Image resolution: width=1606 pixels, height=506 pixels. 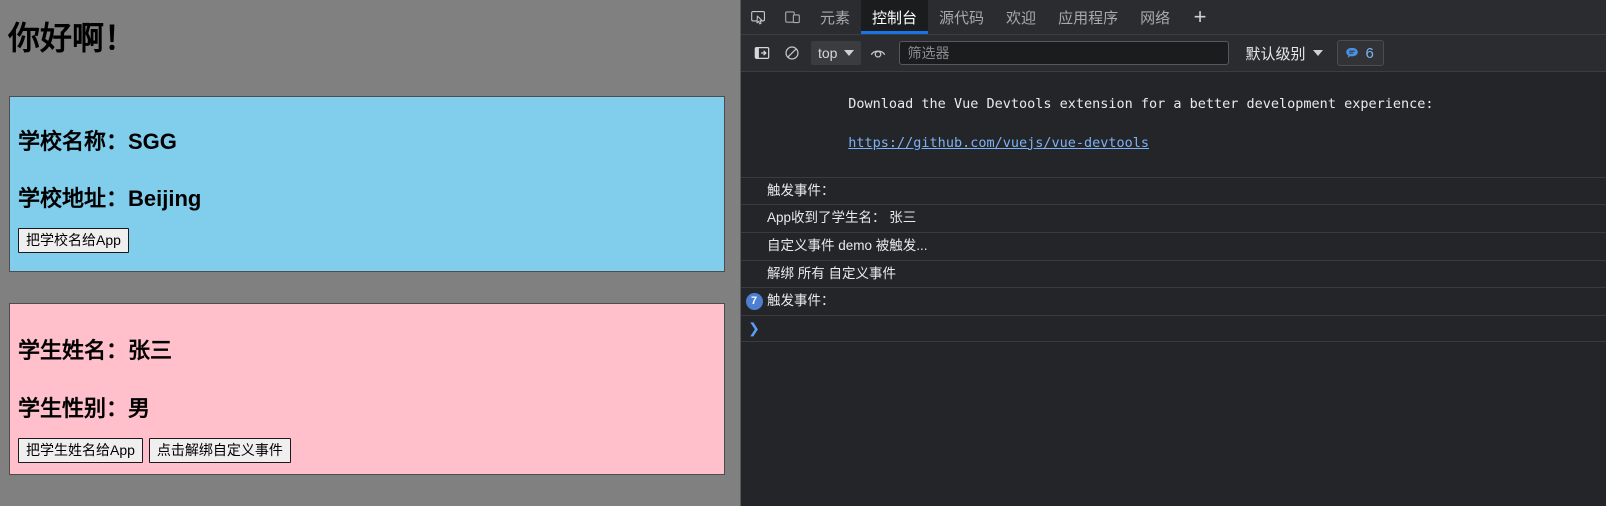 What do you see at coordinates (1360, 53) in the screenshot?
I see `message-count-badge: 6` at bounding box center [1360, 53].